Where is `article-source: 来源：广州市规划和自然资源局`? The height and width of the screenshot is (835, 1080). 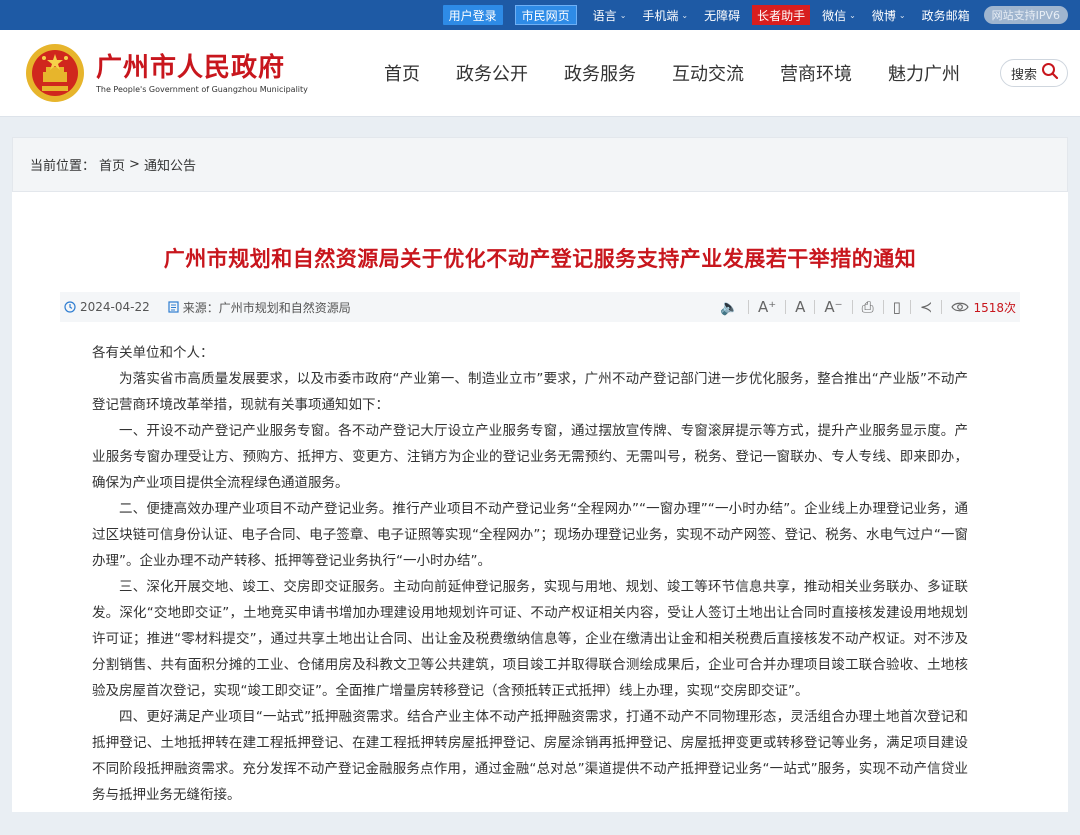 article-source: 来源：广州市规划和自然资源局 is located at coordinates (259, 307).